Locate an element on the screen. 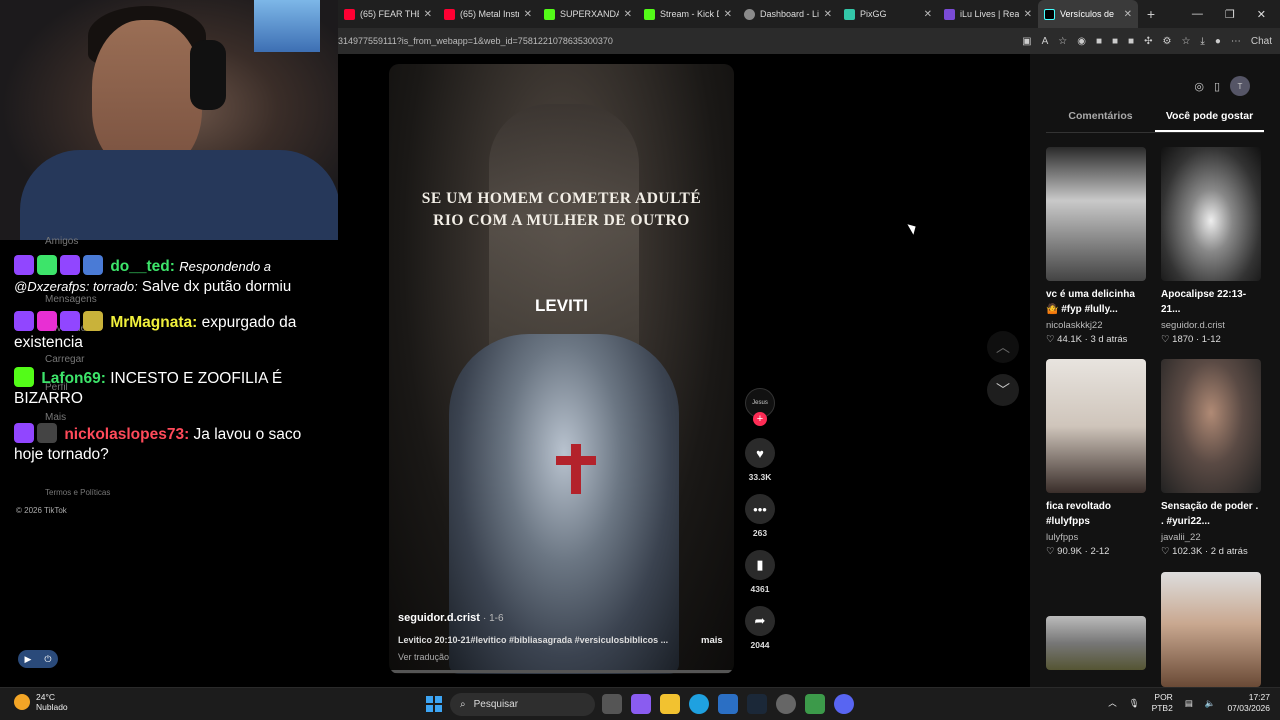 The image size is (1280, 720). favorite-star-icon: ☆ is located at coordinates (1062, 41).